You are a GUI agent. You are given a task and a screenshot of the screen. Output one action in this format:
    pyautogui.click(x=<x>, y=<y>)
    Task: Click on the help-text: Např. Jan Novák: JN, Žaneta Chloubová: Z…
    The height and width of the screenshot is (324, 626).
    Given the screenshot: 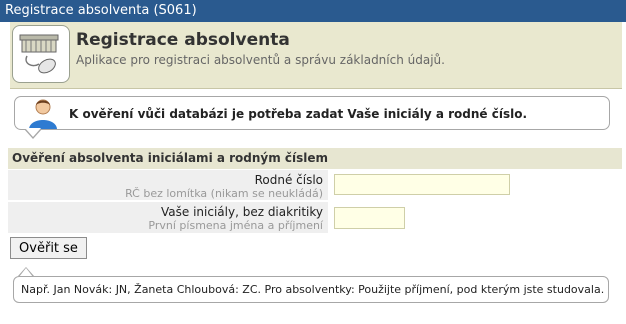 What is the action you would take?
    pyautogui.click(x=311, y=289)
    